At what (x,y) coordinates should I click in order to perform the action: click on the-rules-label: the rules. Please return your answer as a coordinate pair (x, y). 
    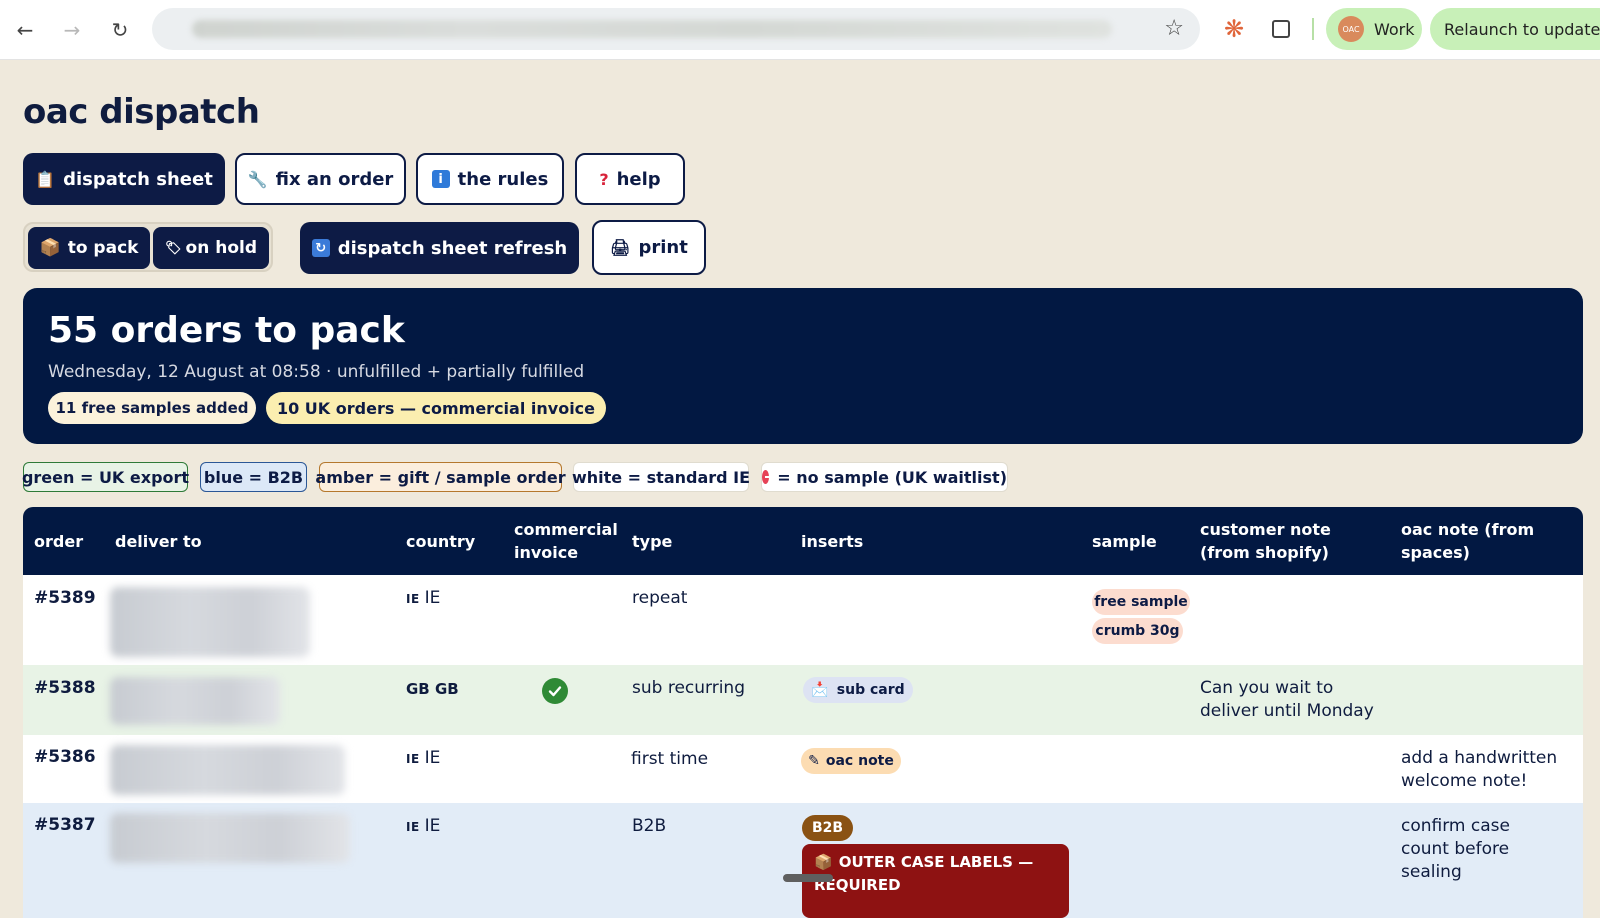
    Looking at the image, I should click on (503, 179).